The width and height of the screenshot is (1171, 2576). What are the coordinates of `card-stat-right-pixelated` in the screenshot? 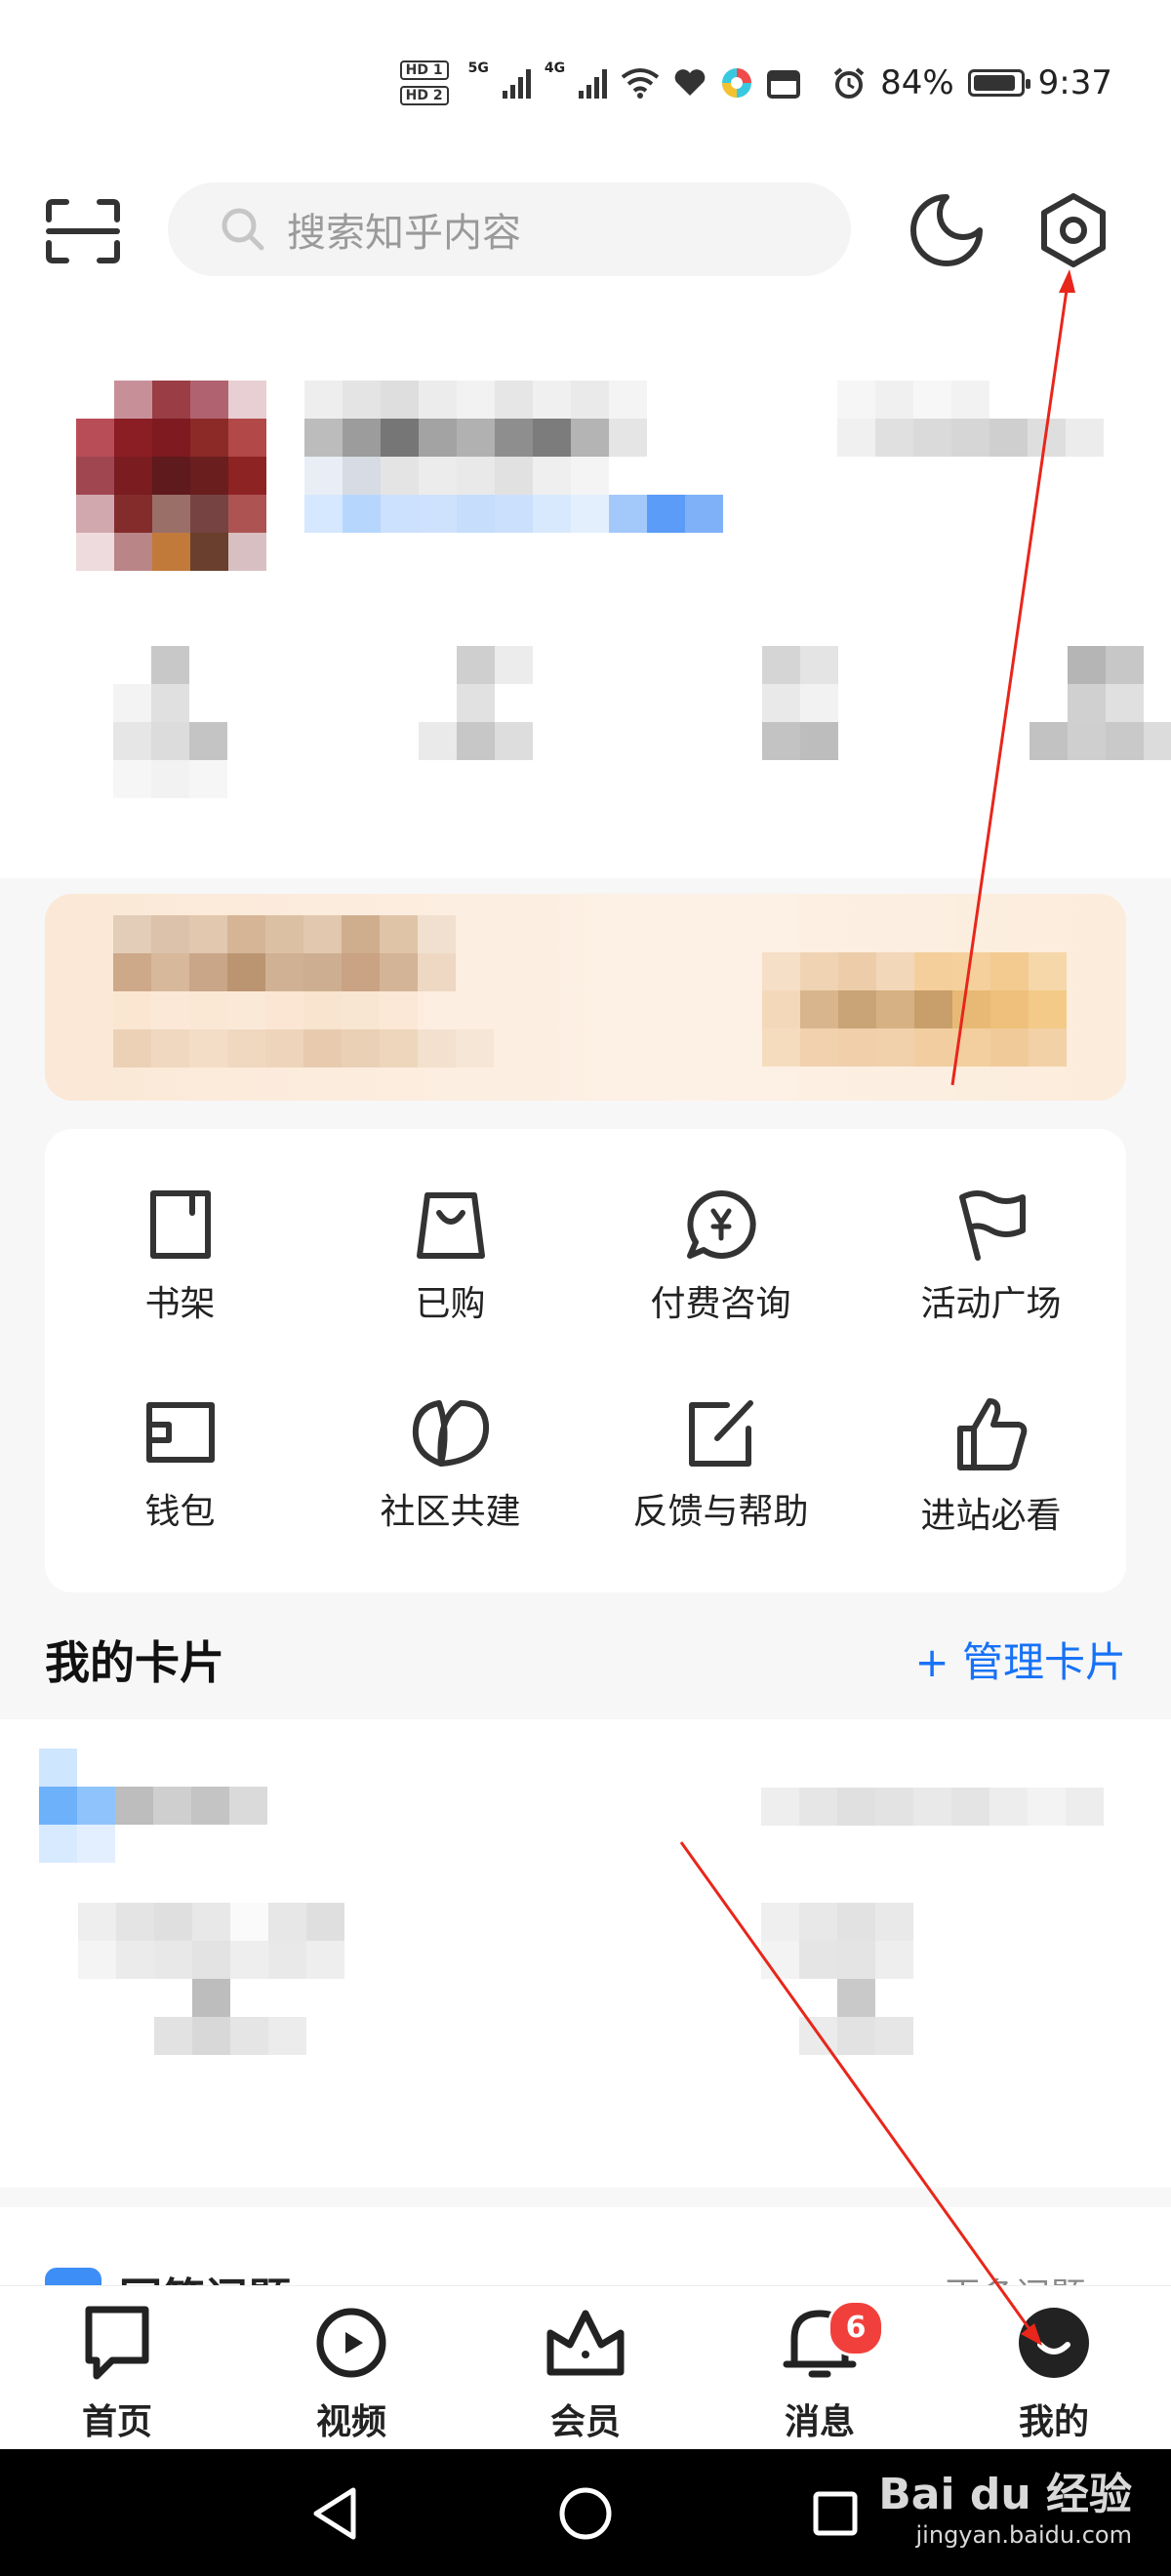 It's located at (837, 1979).